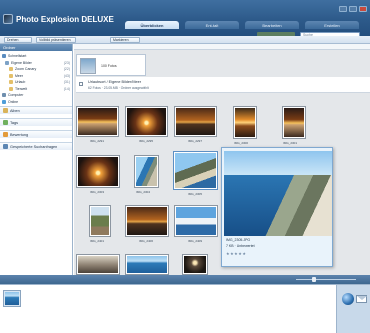  I want to click on fullscreen-button: Vollbild präsentieren, so click(56, 40).